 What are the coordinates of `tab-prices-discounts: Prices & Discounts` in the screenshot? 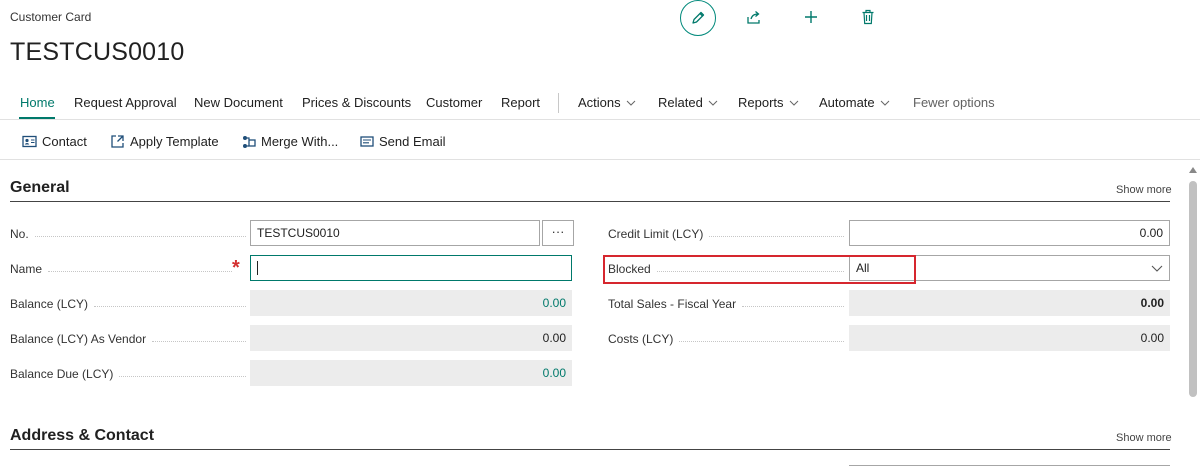 It's located at (356, 102).